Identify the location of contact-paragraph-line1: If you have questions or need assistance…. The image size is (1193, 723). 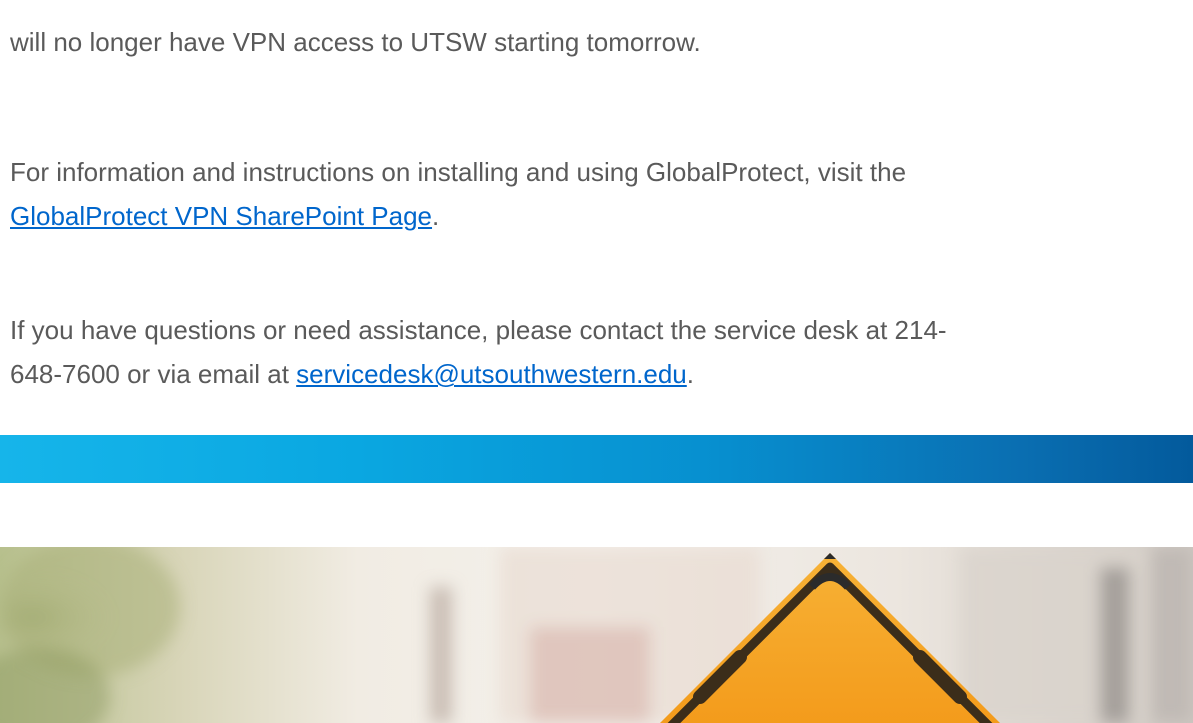
(478, 330).